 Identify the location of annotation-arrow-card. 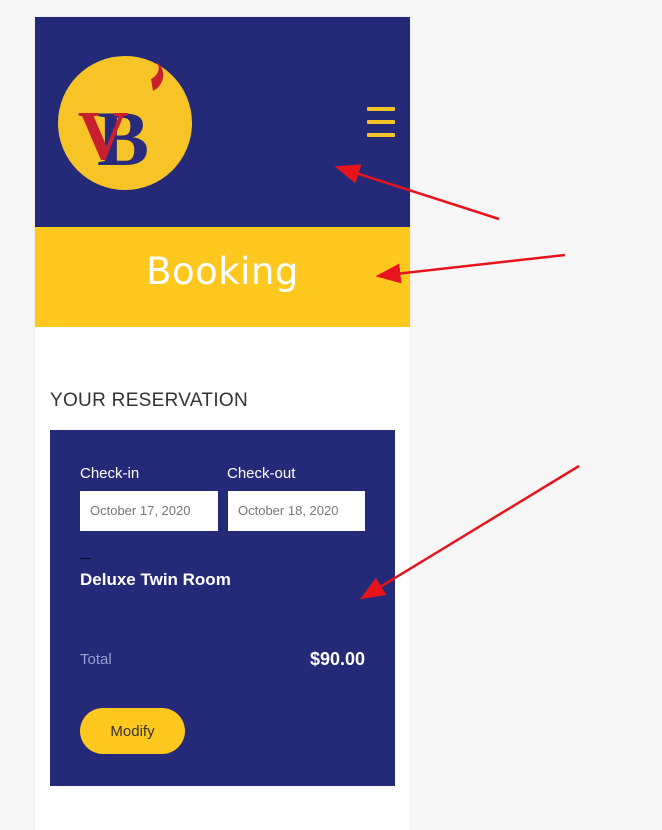
(469, 532).